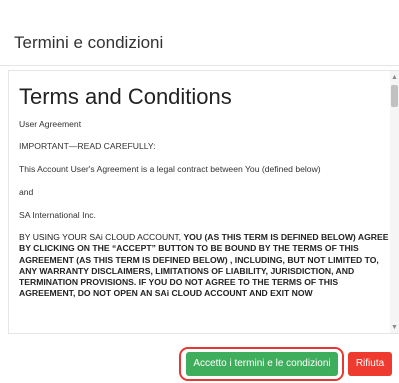  What do you see at coordinates (394, 96) in the screenshot?
I see `scrollbar-thumb` at bounding box center [394, 96].